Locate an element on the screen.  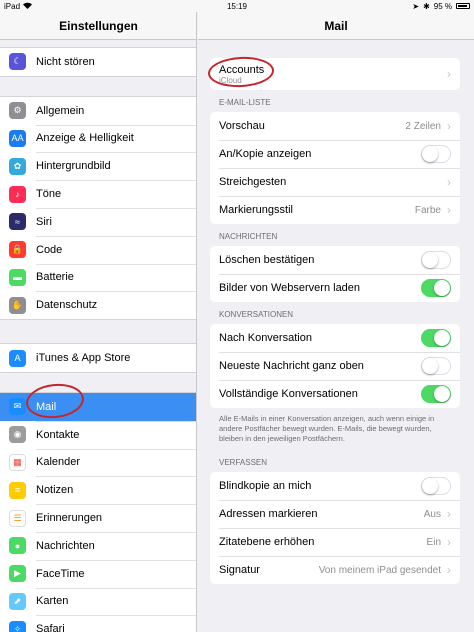
sidebar-item-kalender: ▦ Kalender is located at coordinates (98, 462).